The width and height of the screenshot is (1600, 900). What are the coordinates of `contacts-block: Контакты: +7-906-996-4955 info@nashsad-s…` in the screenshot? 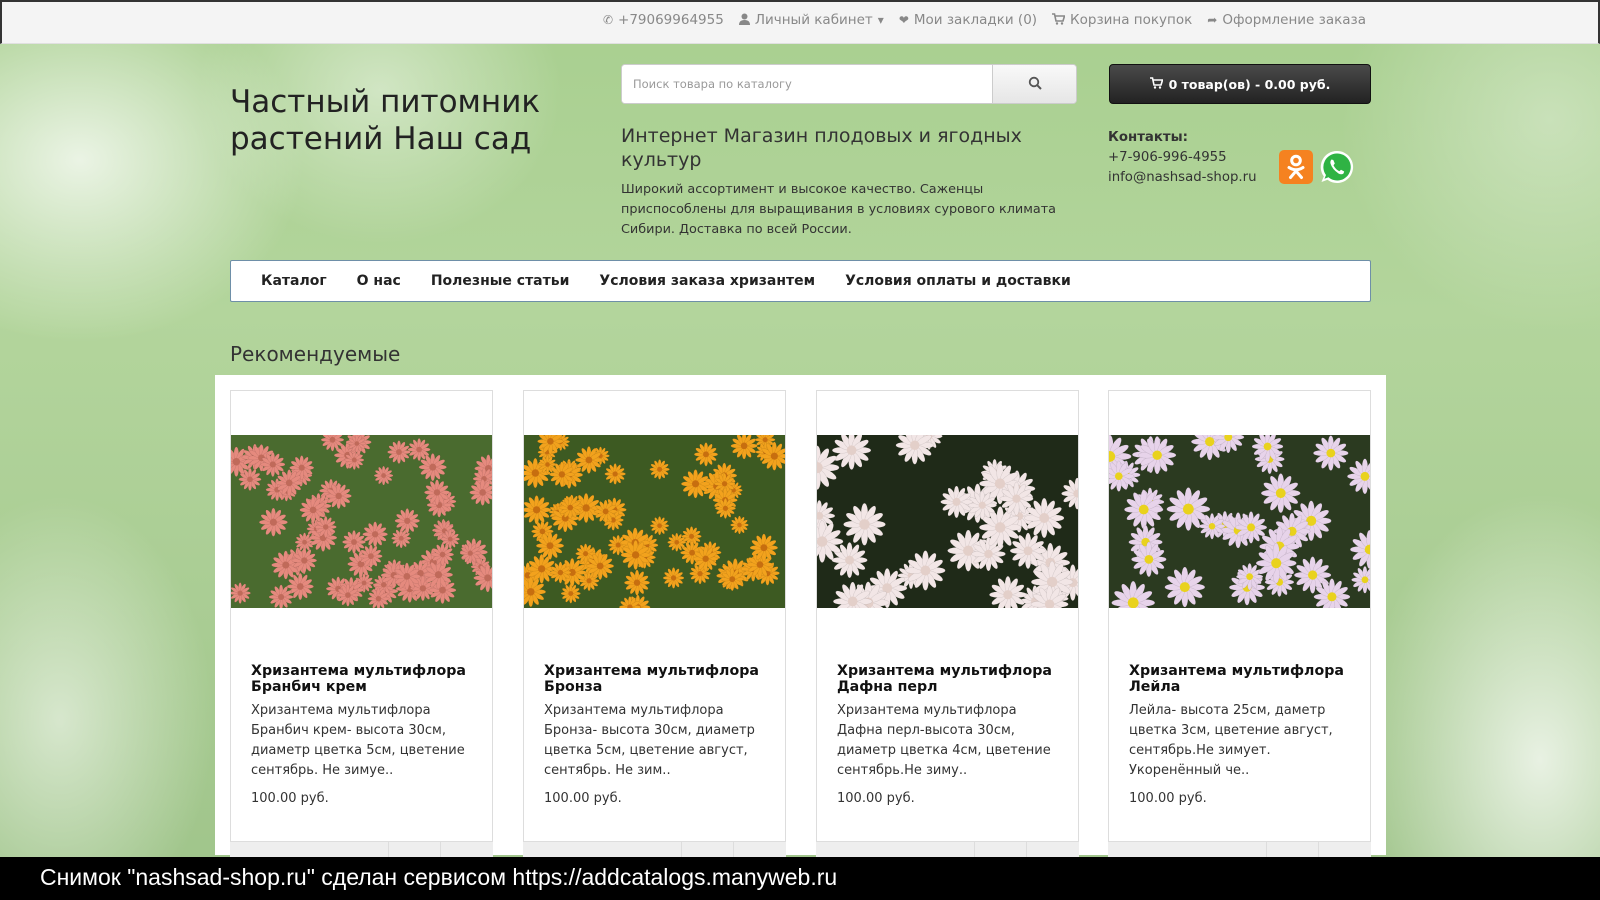 It's located at (1193, 158).